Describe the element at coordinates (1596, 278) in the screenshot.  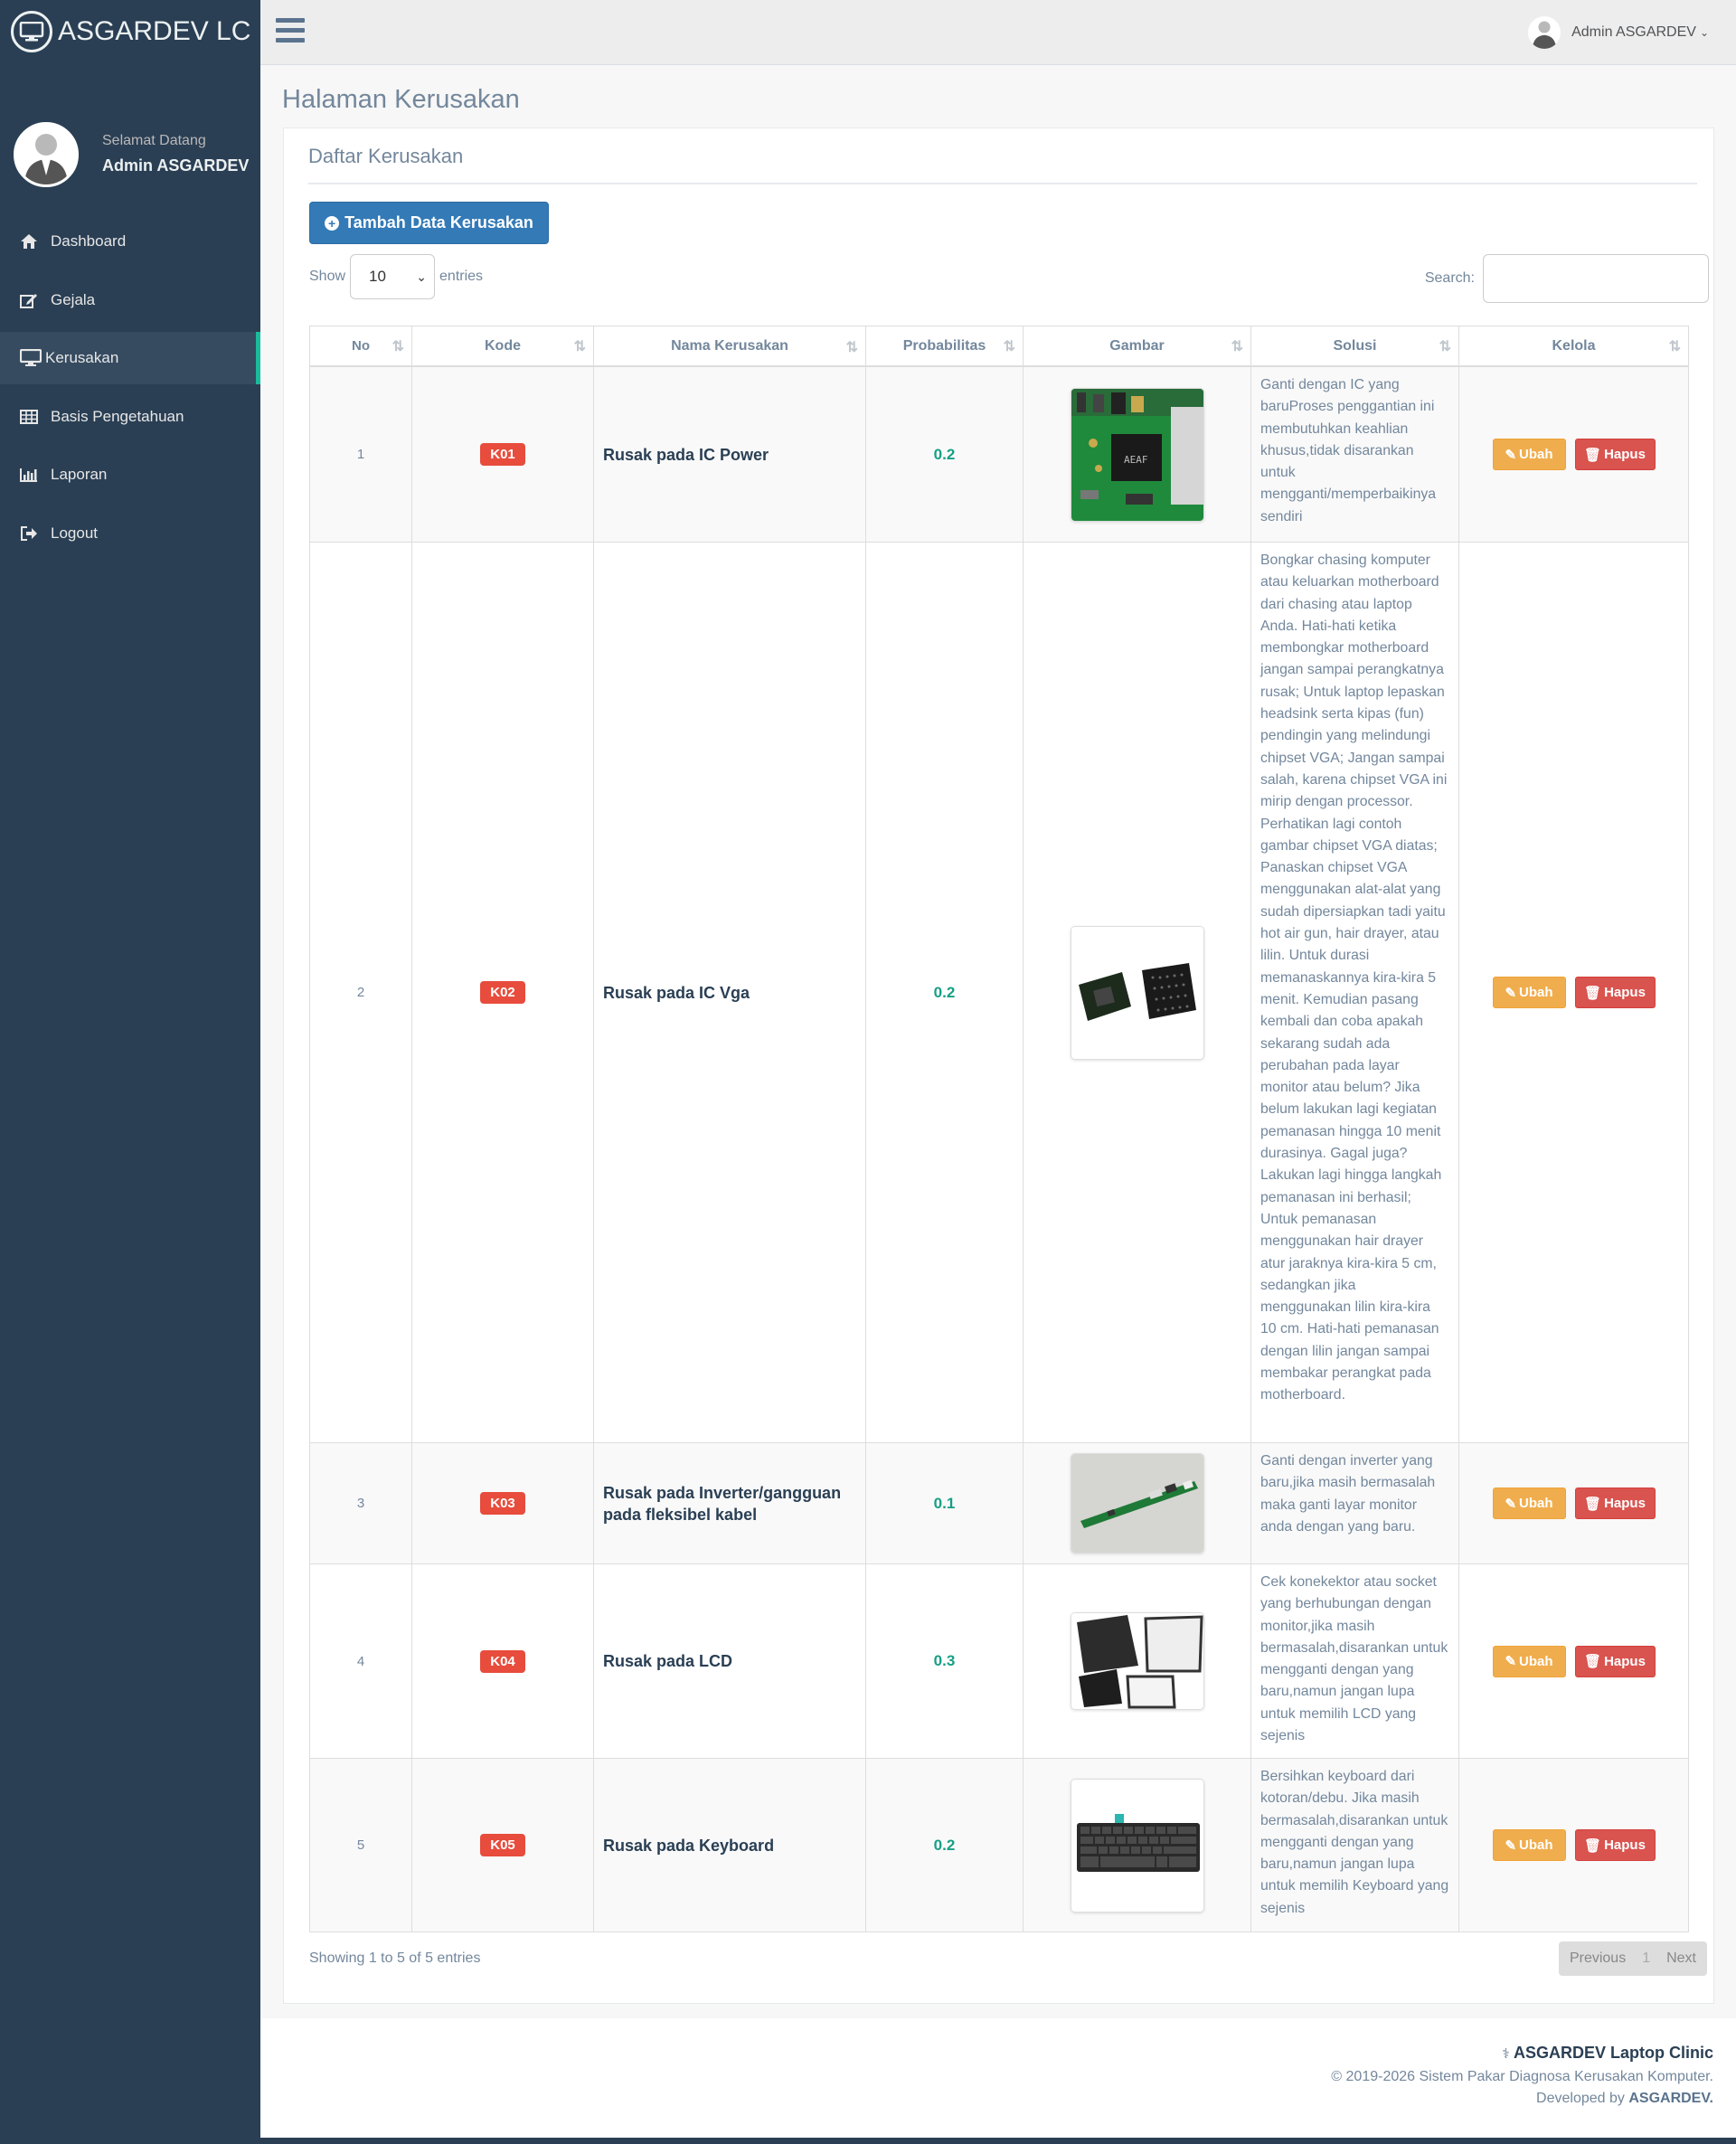
I see `search-input` at that location.